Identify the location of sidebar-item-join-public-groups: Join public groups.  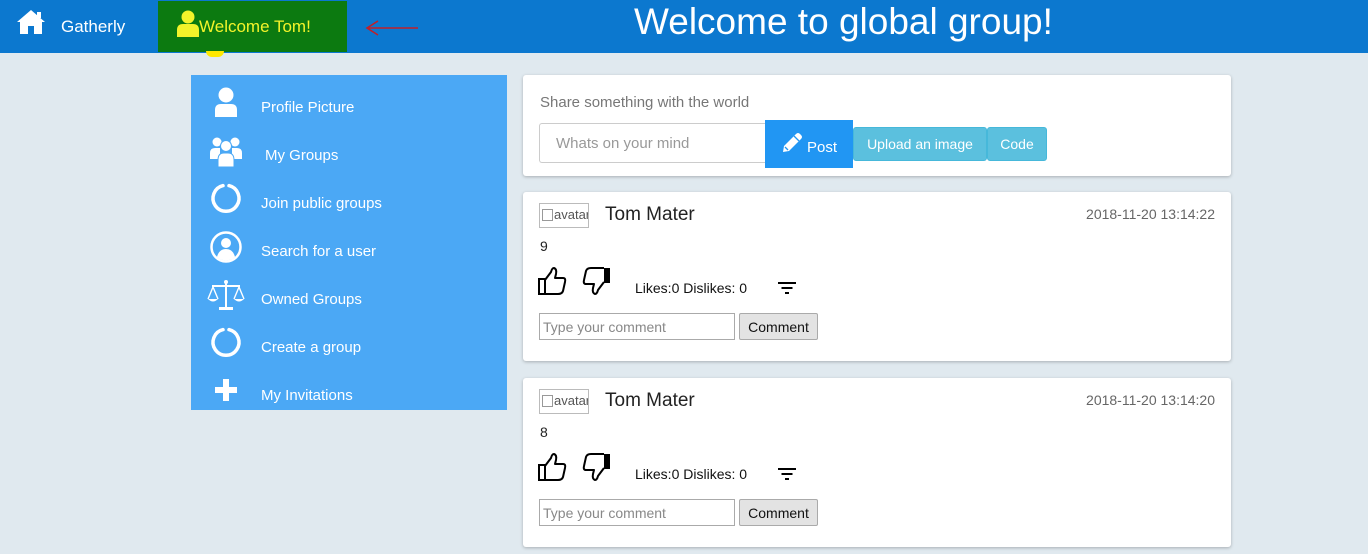
(349, 199).